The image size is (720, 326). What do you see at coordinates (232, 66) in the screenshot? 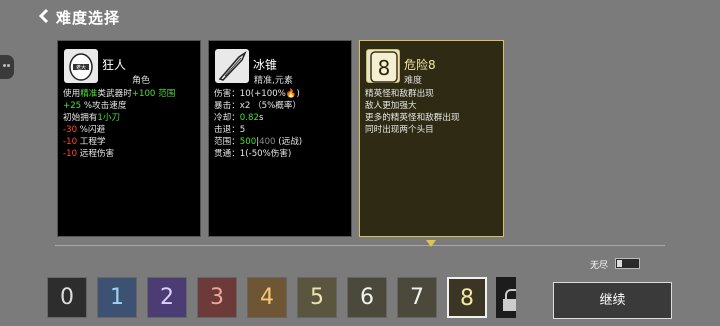
I see `ice-spike-icon` at bounding box center [232, 66].